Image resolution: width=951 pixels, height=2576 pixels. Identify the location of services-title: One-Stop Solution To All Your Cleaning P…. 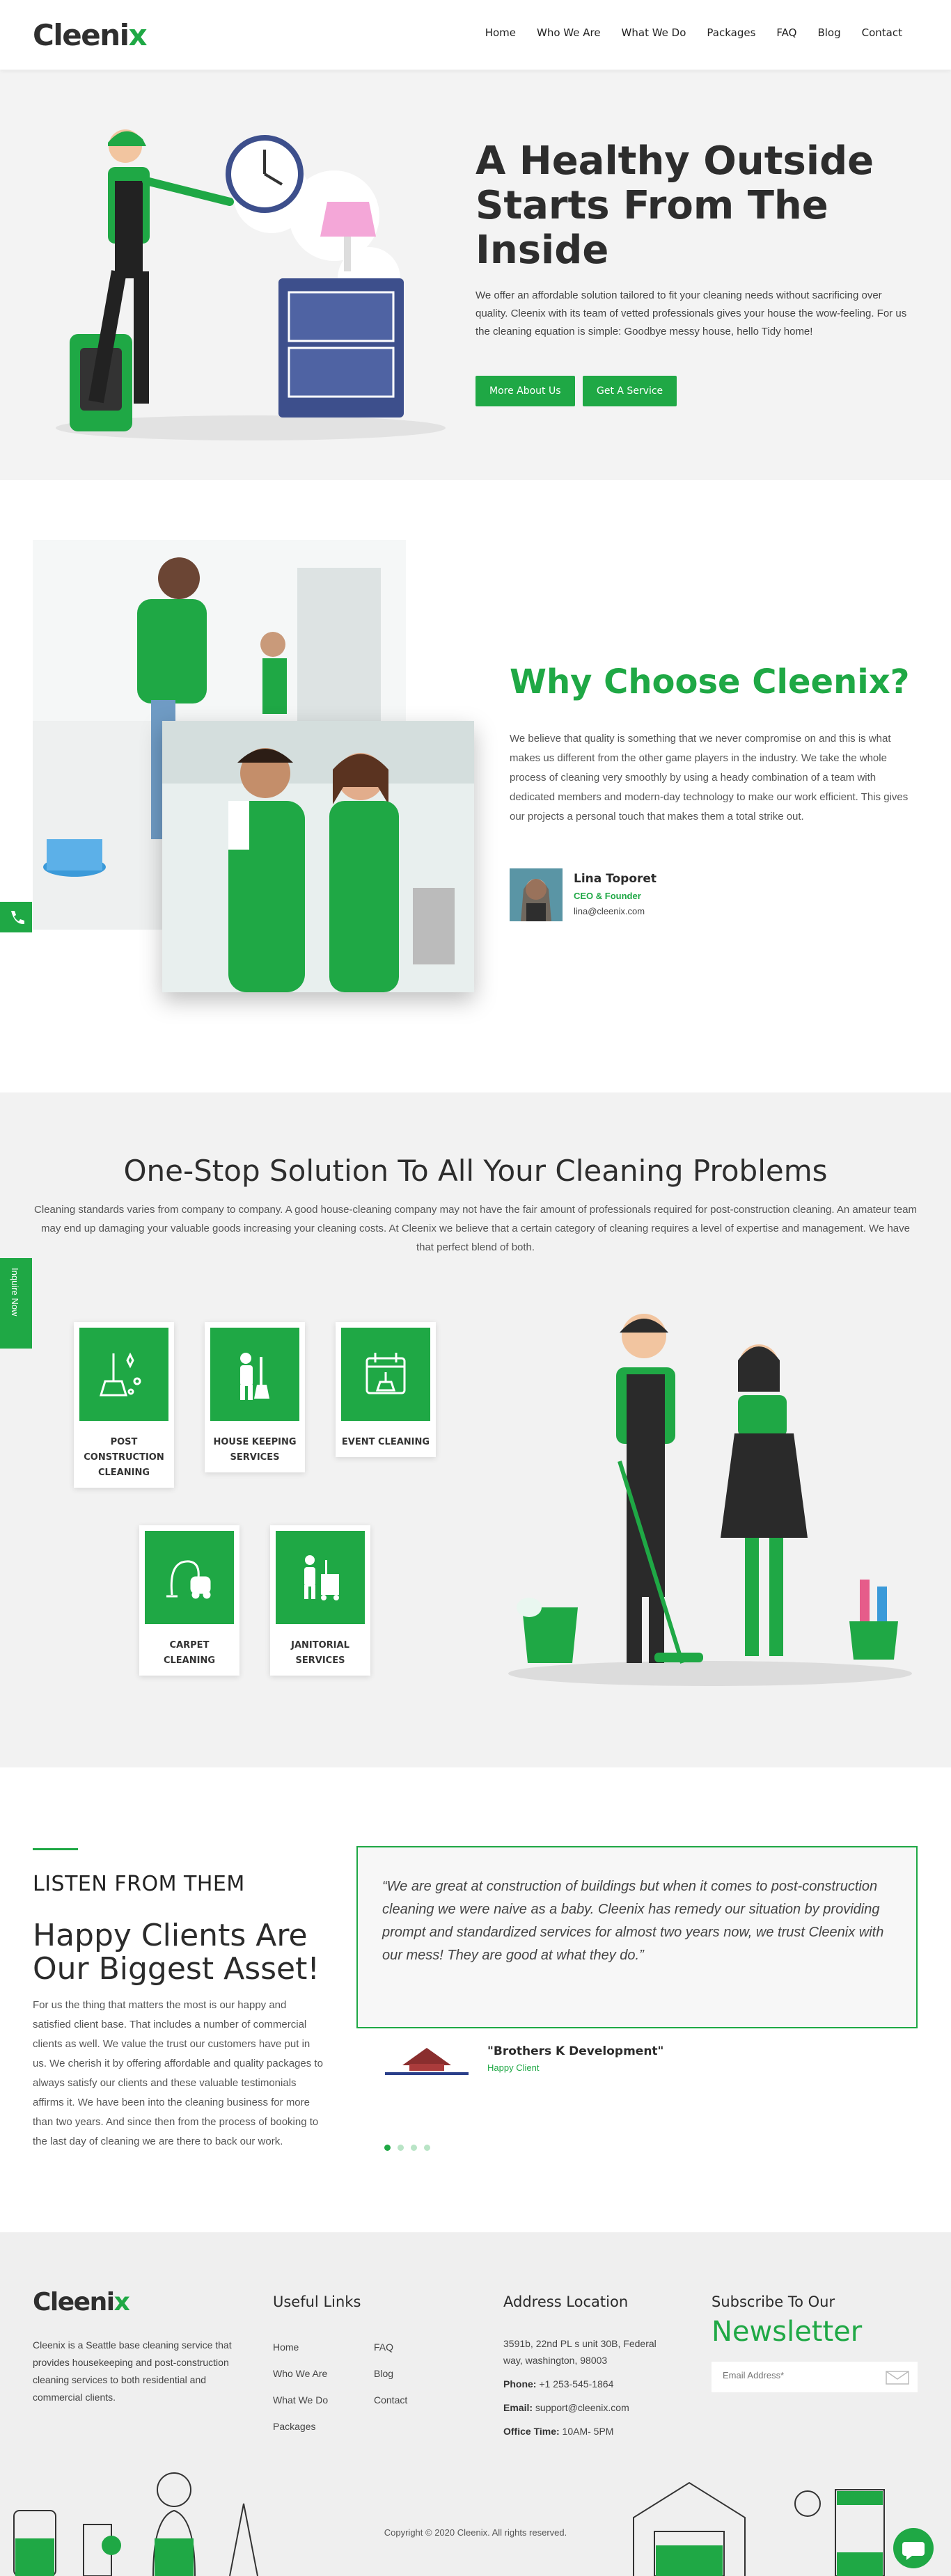
(475, 1171).